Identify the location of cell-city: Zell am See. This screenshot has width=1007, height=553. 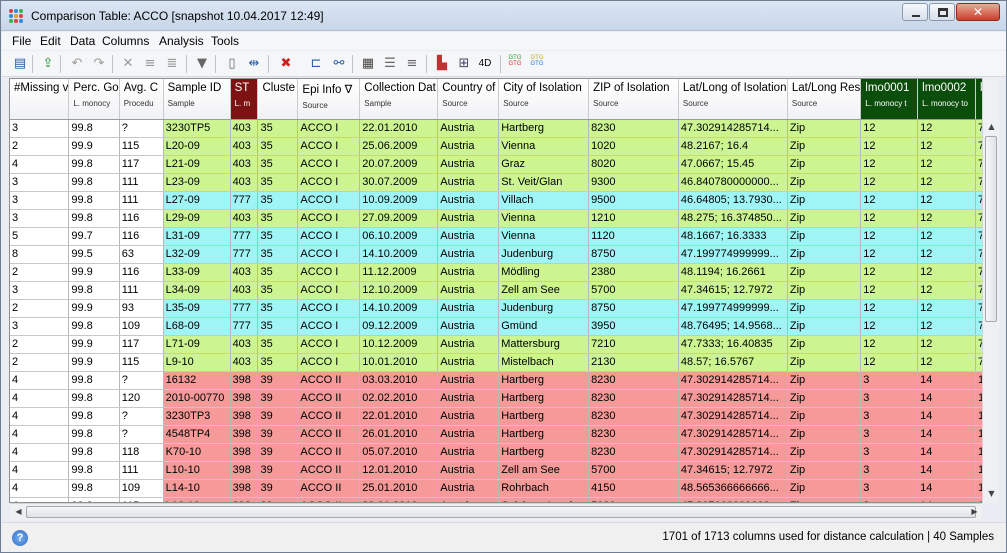
(544, 470).